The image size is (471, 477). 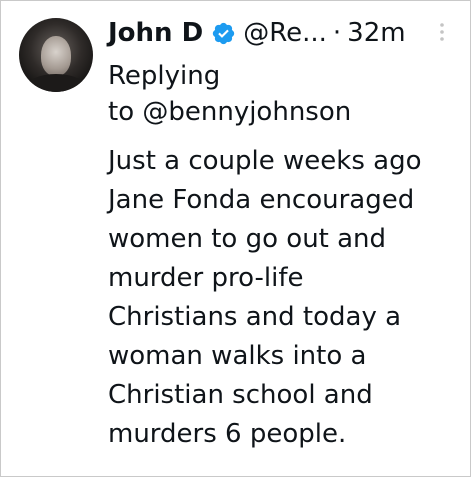 What do you see at coordinates (240, 395) in the screenshot?
I see `tweet-text-line: Christian school and` at bounding box center [240, 395].